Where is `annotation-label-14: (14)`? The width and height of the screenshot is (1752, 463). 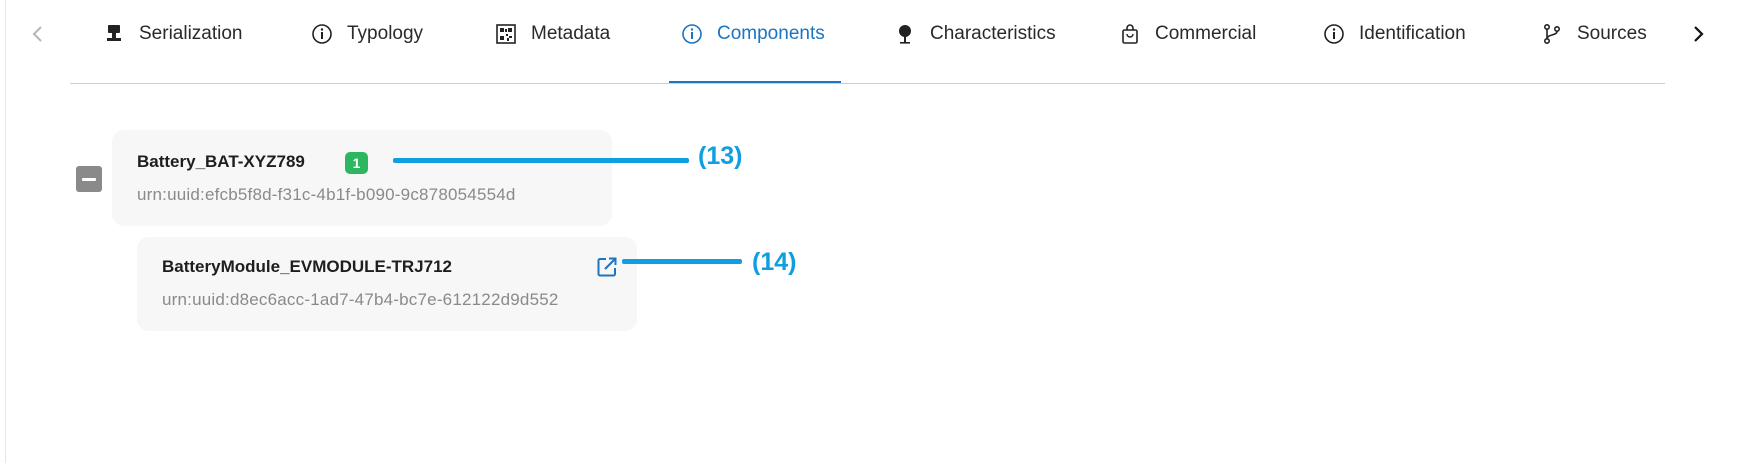
annotation-label-14: (14) is located at coordinates (774, 262).